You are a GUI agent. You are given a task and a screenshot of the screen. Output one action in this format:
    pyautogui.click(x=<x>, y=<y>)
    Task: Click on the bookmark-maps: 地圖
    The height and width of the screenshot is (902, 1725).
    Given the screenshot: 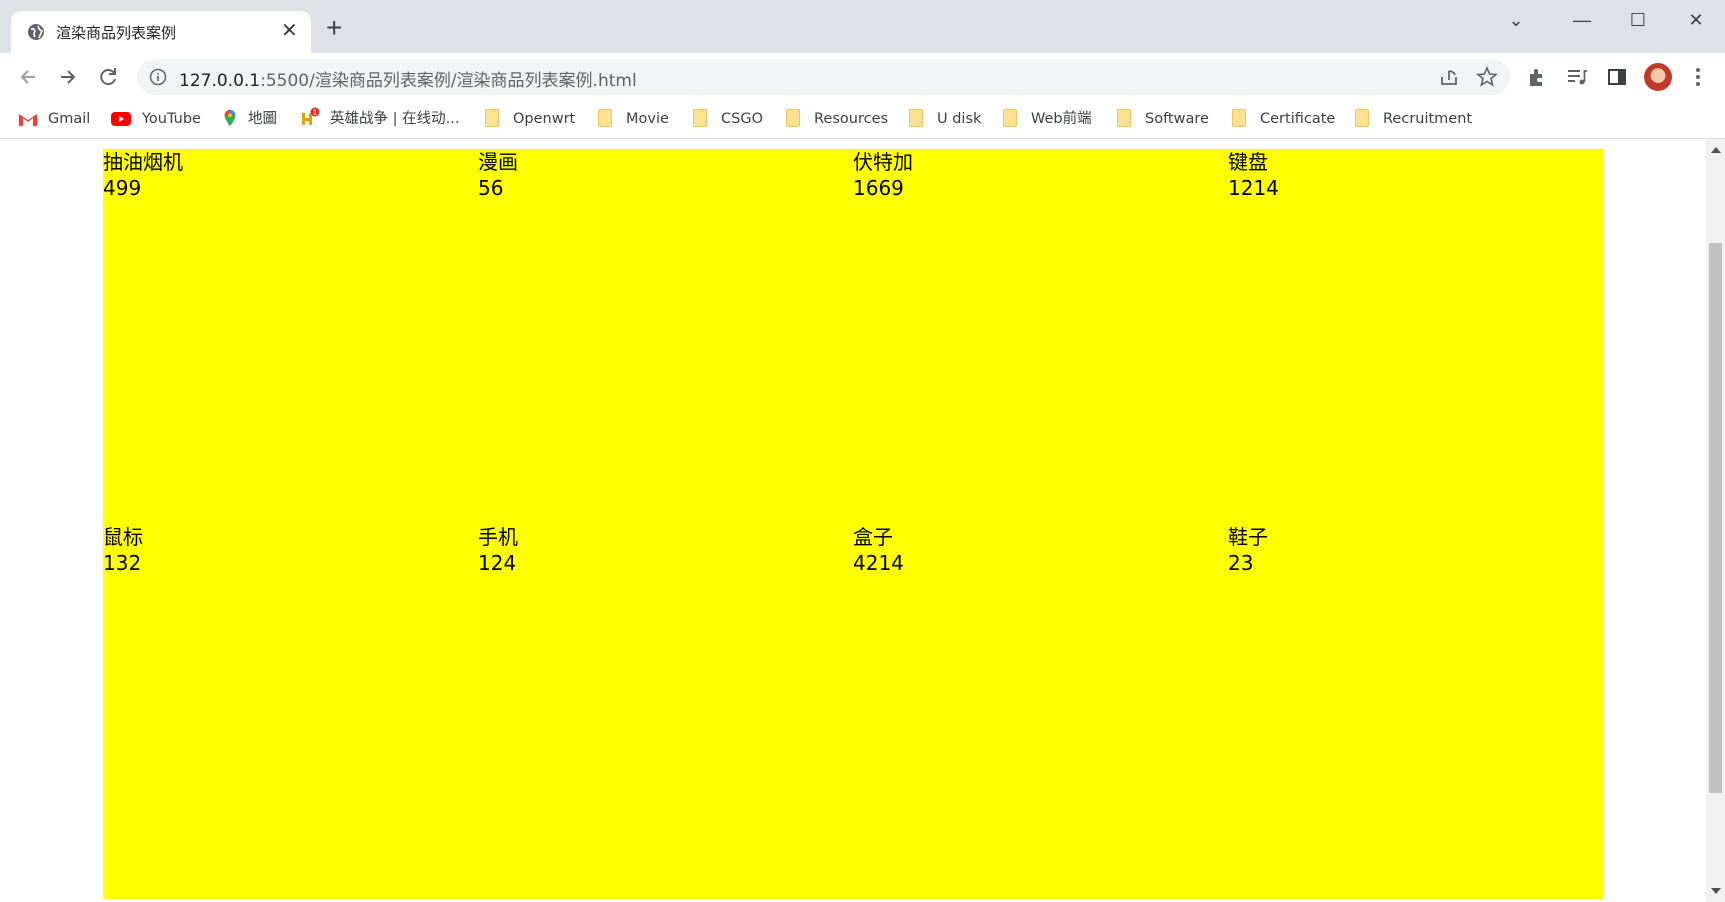 What is the action you would take?
    pyautogui.click(x=249, y=119)
    